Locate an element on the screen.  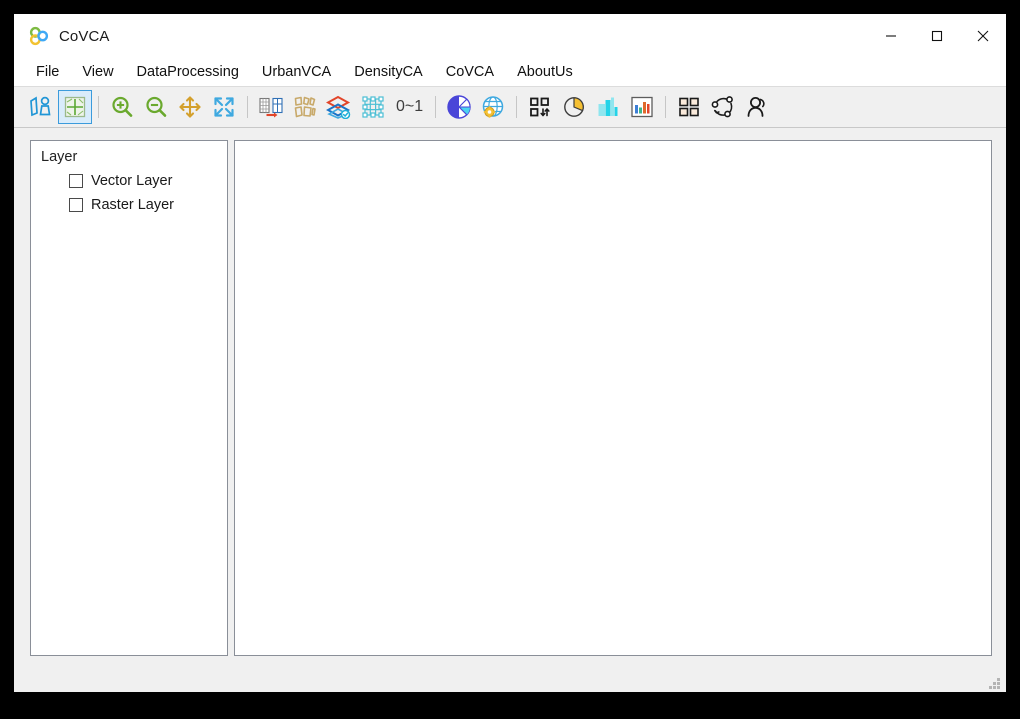
full-extent-icon is located at coordinates (224, 107).